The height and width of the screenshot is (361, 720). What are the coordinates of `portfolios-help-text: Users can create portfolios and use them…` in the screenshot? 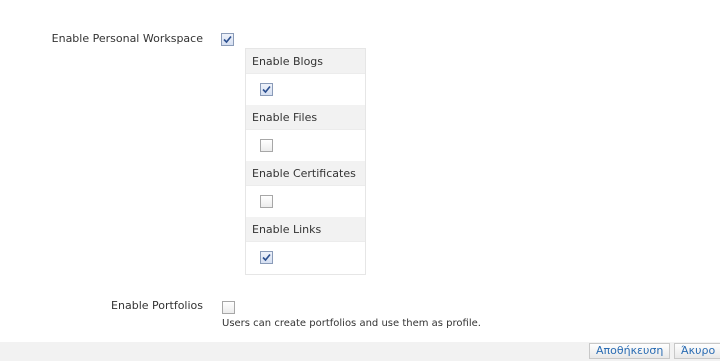 It's located at (351, 323).